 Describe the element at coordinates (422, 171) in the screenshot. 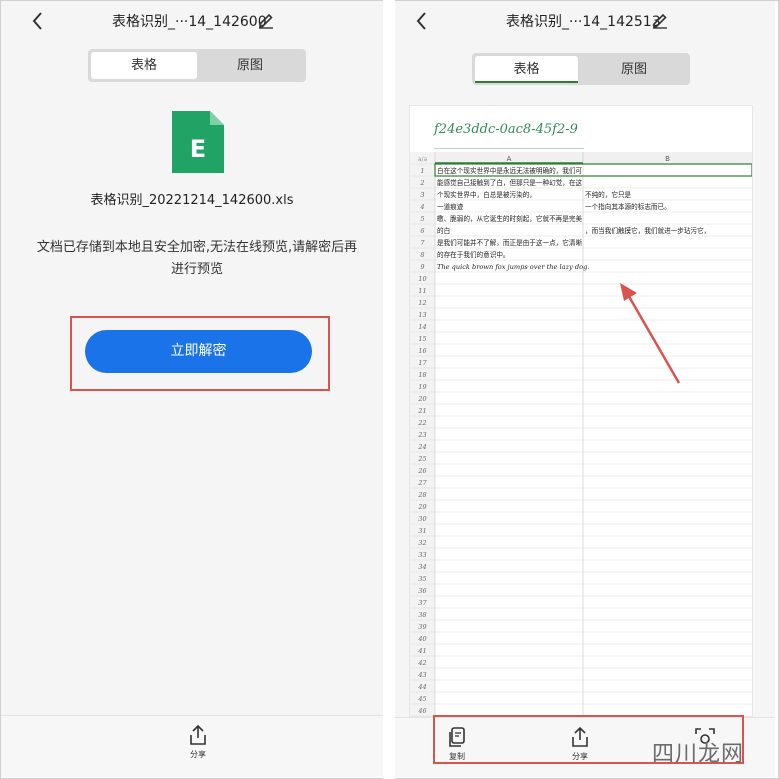

I see `row-number: 1` at that location.